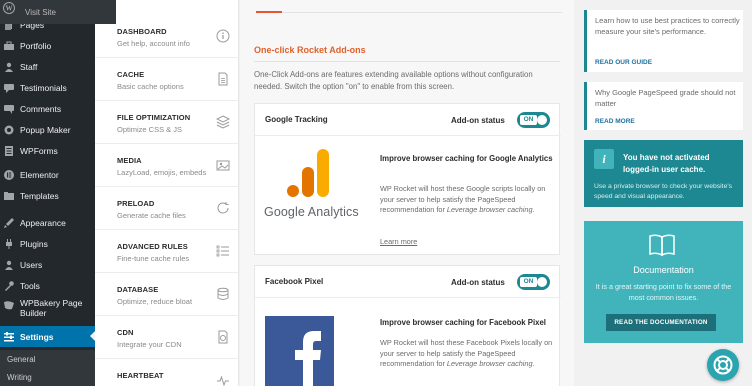 This screenshot has height=386, width=752. Describe the element at coordinates (223, 337) in the screenshot. I see `cdn-icon` at that location.